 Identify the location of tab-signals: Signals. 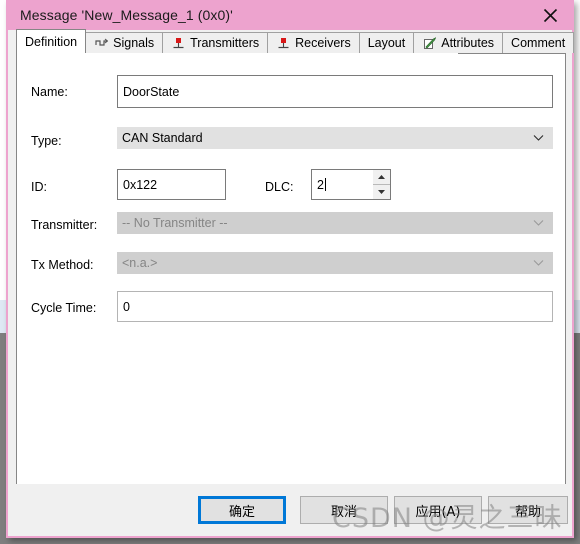
(124, 42).